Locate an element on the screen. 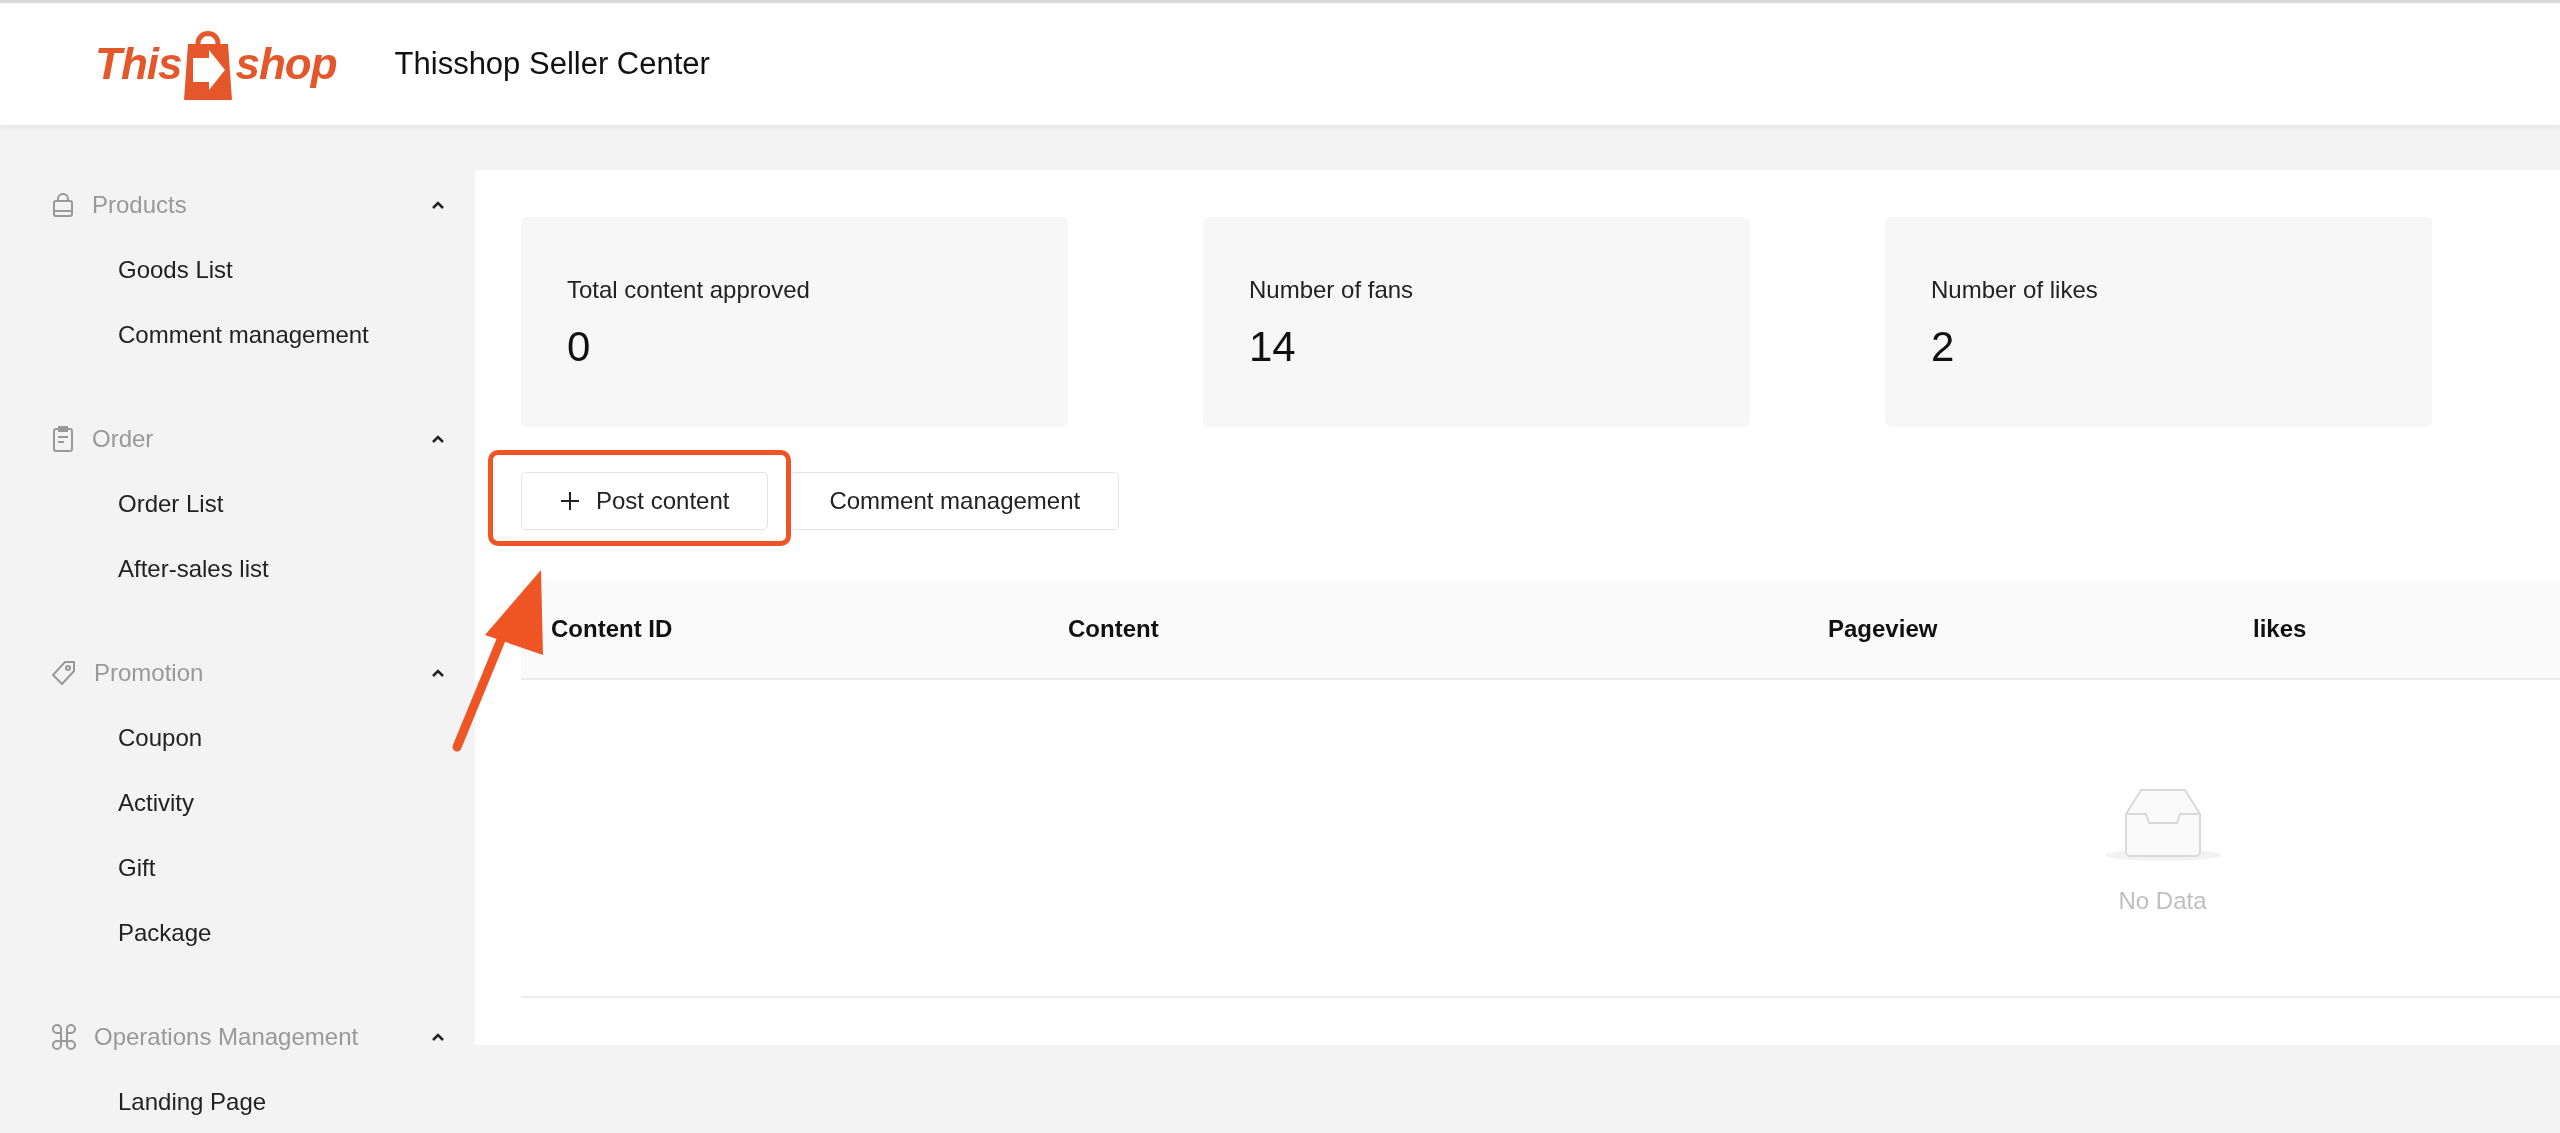 The width and height of the screenshot is (2560, 1133). sidebar-item: Coupon is located at coordinates (237, 737).